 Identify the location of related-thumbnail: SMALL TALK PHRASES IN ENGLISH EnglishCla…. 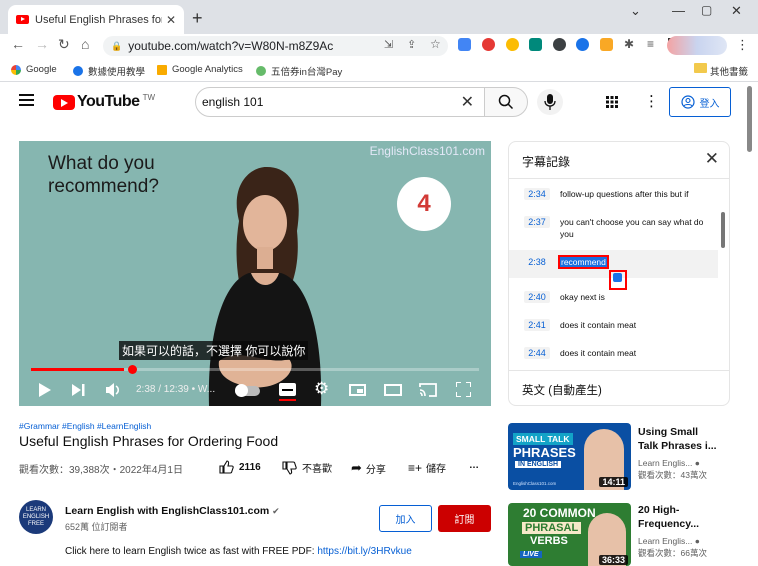
(569, 456).